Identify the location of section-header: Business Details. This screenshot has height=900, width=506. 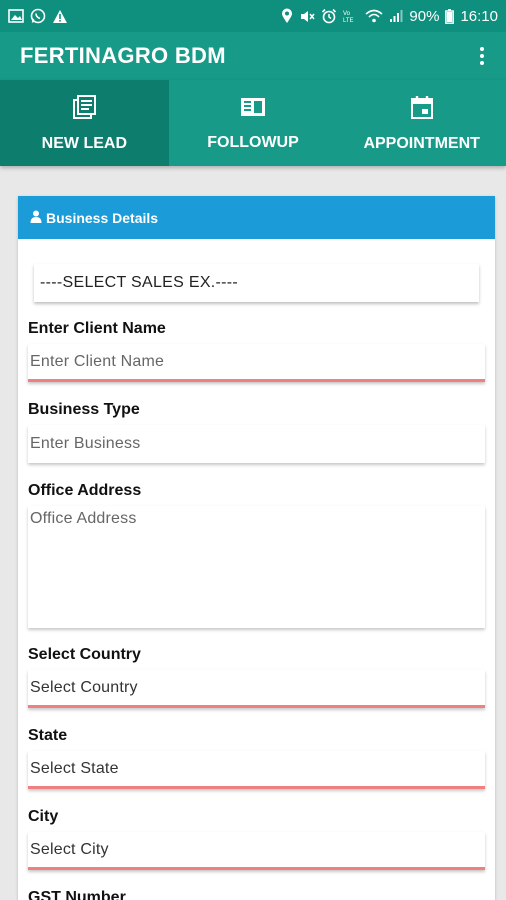
(256, 217).